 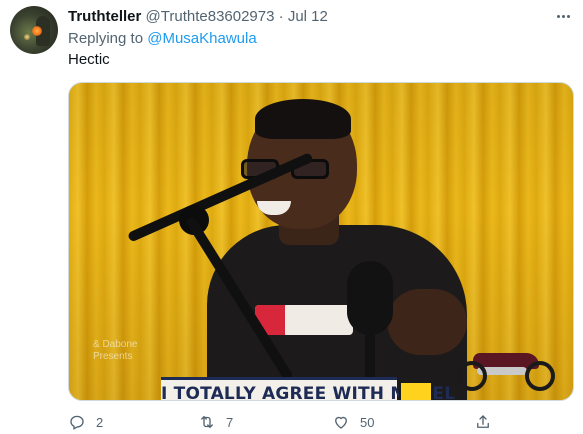 I want to click on retweet-count: 7, so click(x=230, y=422).